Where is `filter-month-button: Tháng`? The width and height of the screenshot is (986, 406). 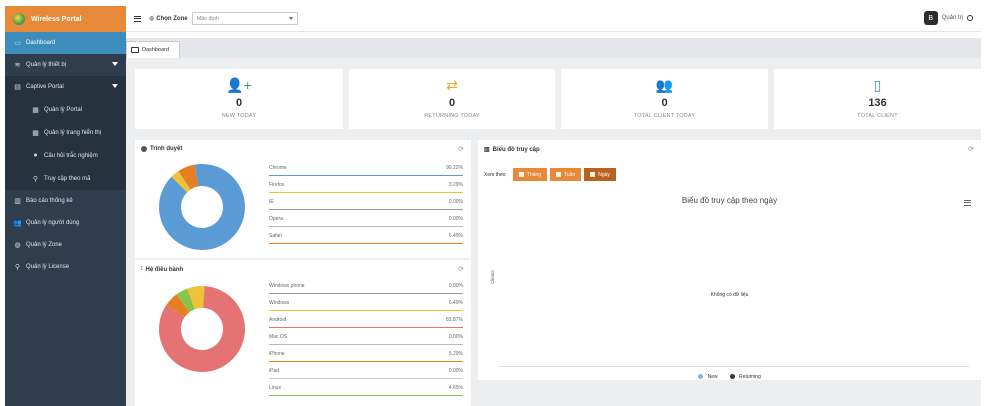
filter-month-button: Tháng is located at coordinates (529, 174).